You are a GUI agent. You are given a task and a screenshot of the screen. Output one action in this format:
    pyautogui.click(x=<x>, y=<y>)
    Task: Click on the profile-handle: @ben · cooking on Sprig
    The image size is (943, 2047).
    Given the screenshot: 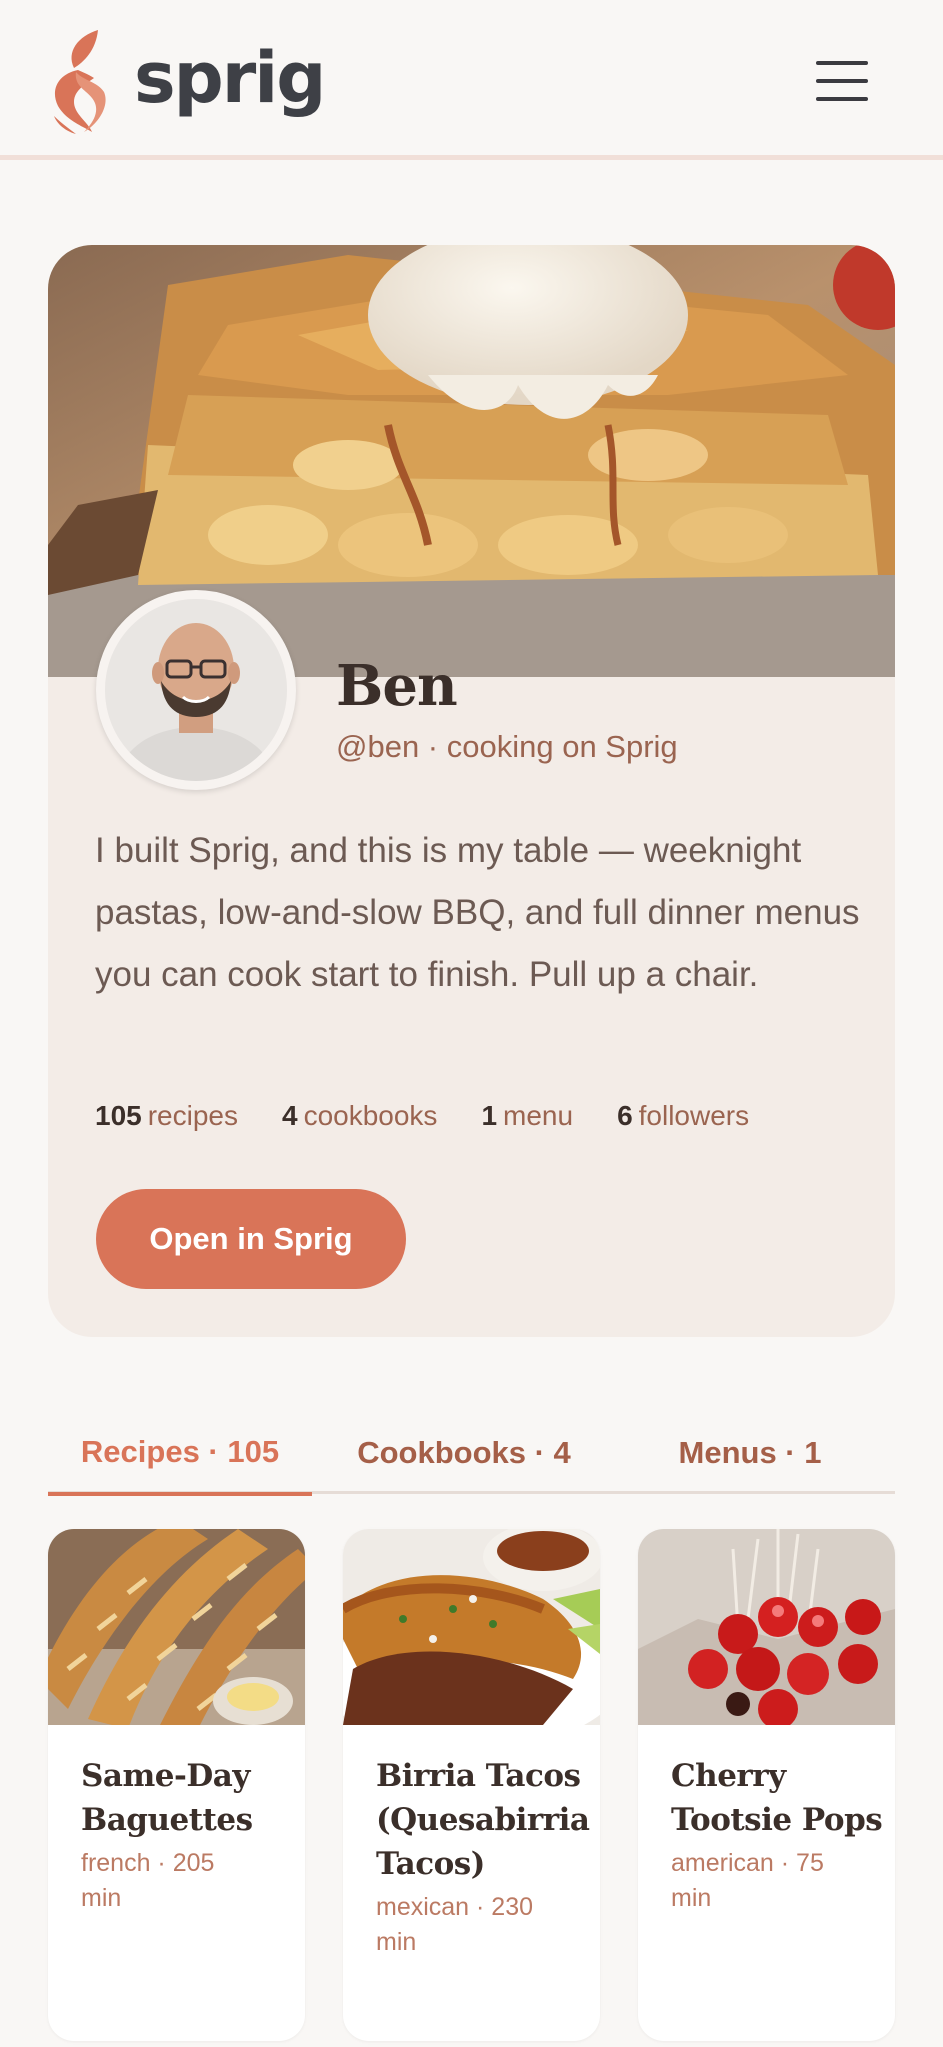 What is the action you would take?
    pyautogui.click(x=507, y=746)
    